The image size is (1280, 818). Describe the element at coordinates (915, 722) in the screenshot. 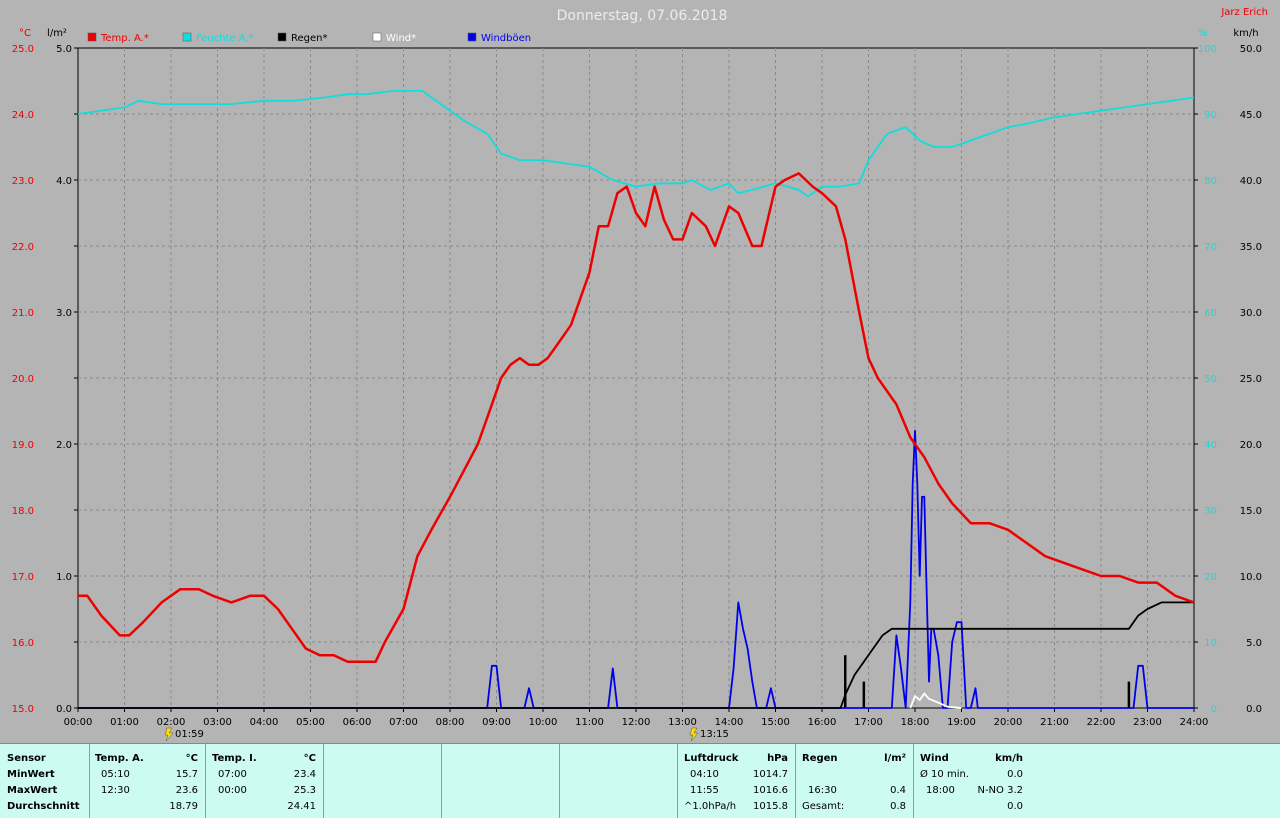

I see `x-tick-label: 18:00` at that location.